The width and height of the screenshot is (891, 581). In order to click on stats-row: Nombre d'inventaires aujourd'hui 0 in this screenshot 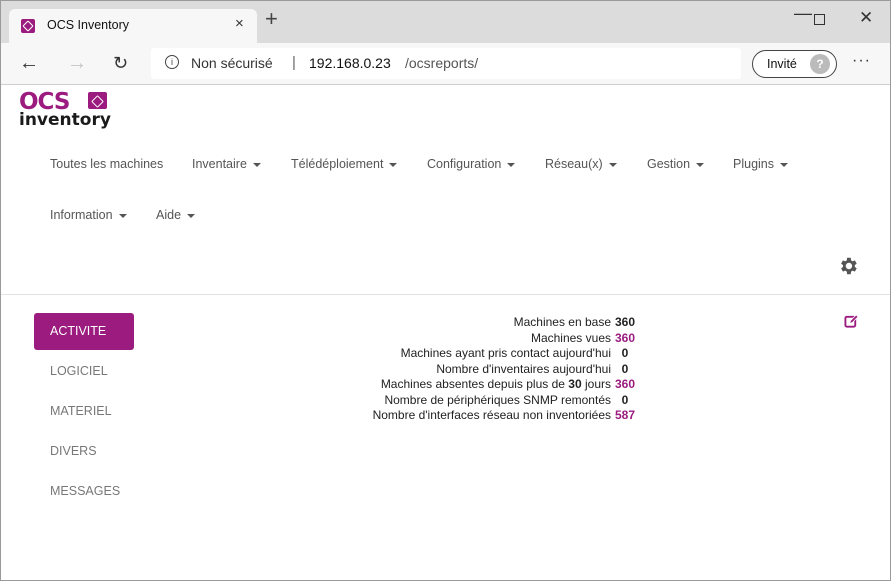, I will do `click(501, 369)`.